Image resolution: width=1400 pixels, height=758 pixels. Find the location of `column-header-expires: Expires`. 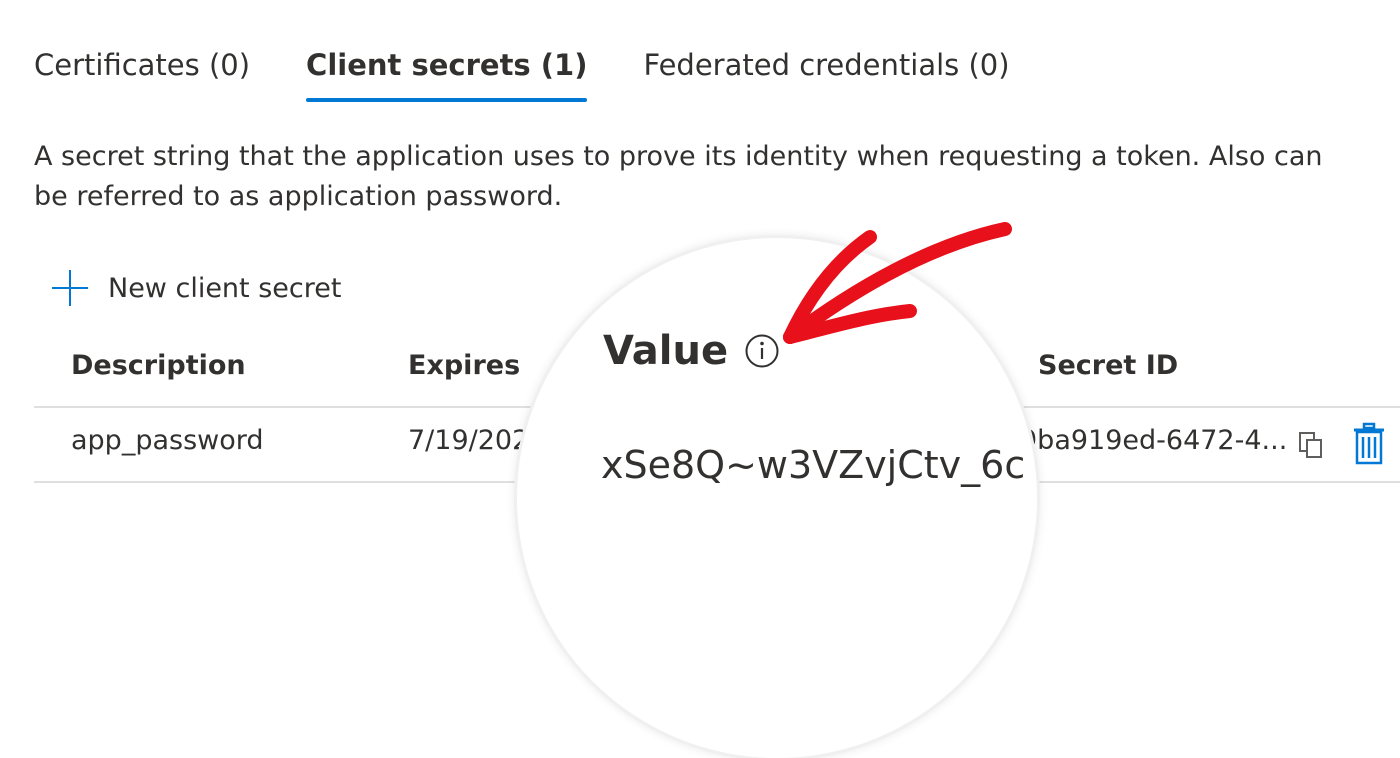

column-header-expires: Expires is located at coordinates (464, 365).